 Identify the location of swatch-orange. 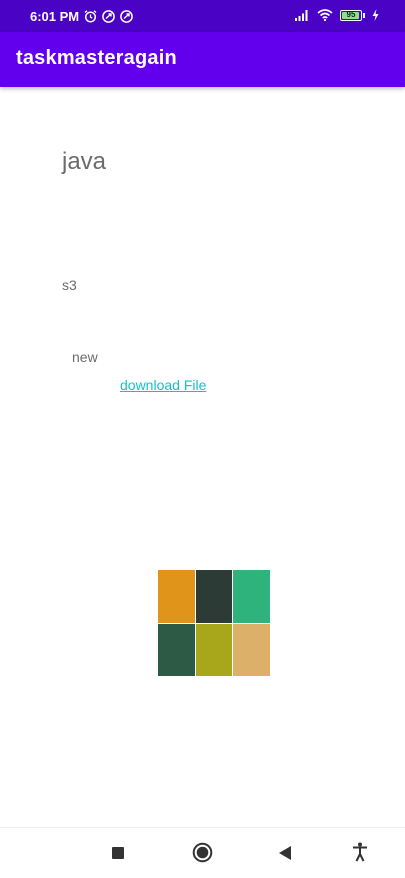
(176, 596).